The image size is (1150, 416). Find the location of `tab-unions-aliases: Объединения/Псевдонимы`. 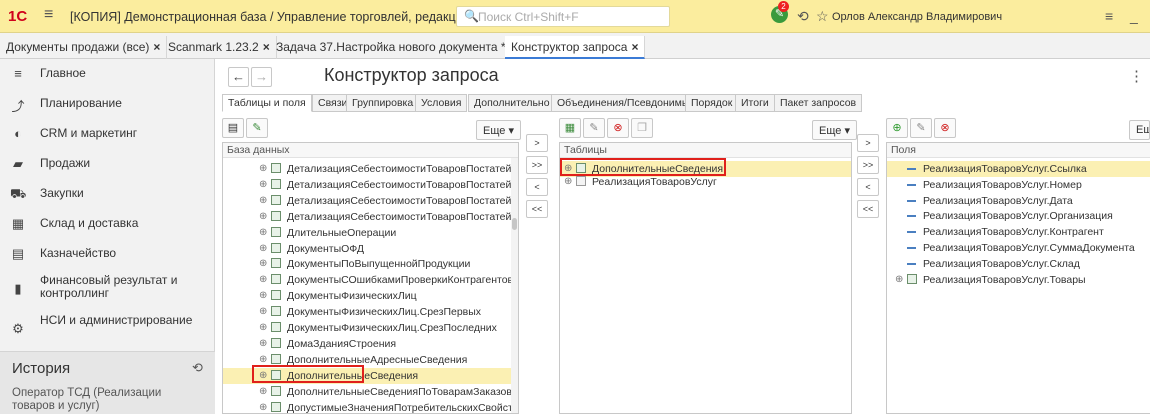

tab-unions-aliases: Объединения/Псевдонимы is located at coordinates (623, 103).